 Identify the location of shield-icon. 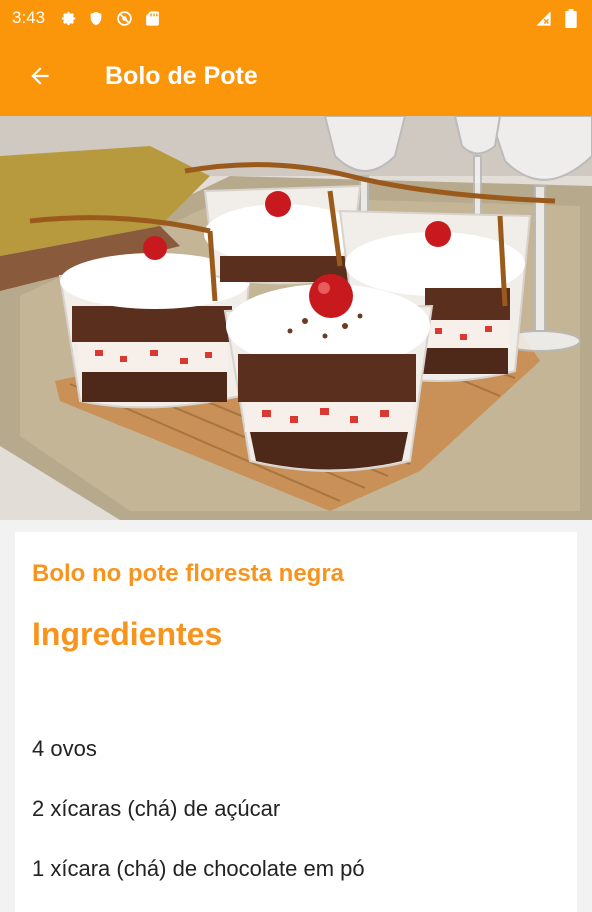
(96, 18).